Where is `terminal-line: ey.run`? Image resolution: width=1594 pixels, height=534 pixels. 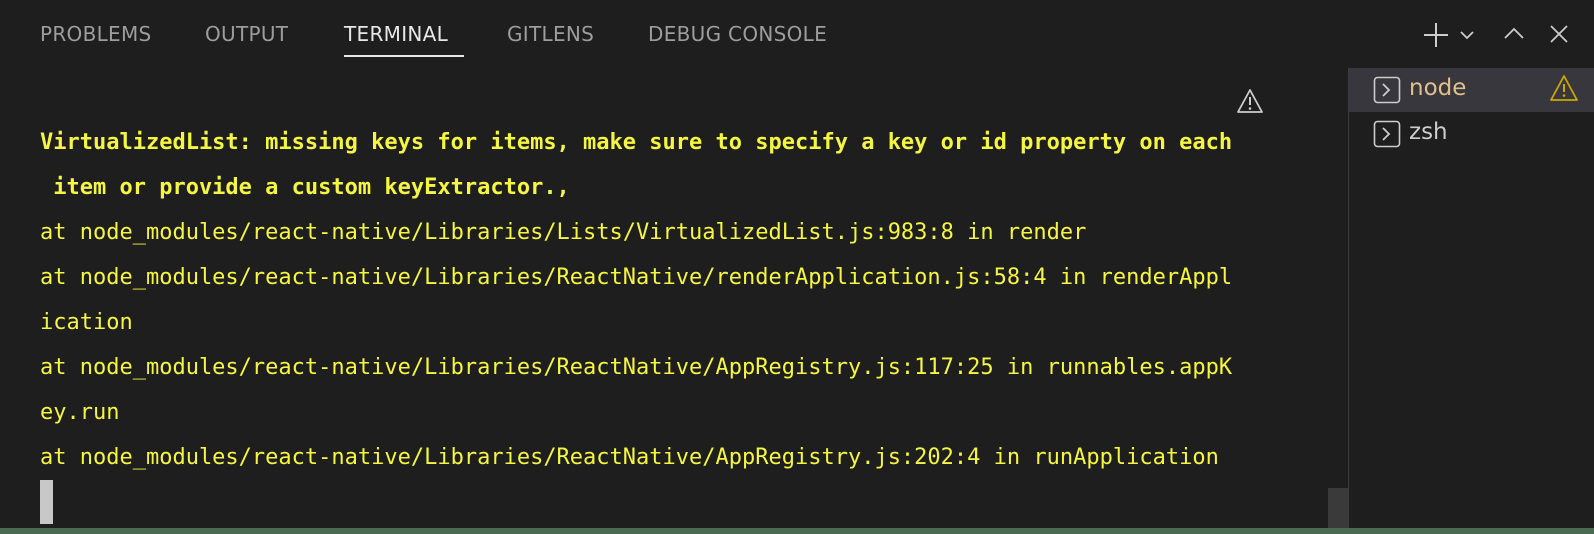 terminal-line: ey.run is located at coordinates (80, 412).